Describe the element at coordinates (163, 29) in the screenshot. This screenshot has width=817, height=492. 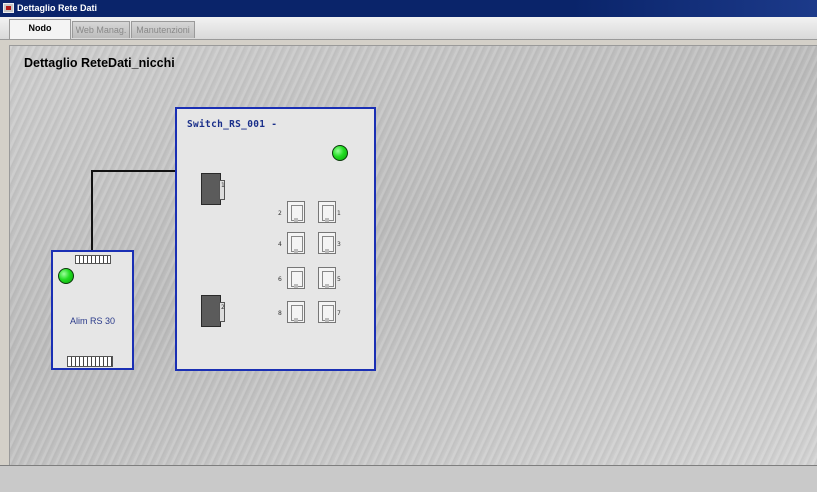
I see `tab-manutenzioni: Manutenzioni` at that location.